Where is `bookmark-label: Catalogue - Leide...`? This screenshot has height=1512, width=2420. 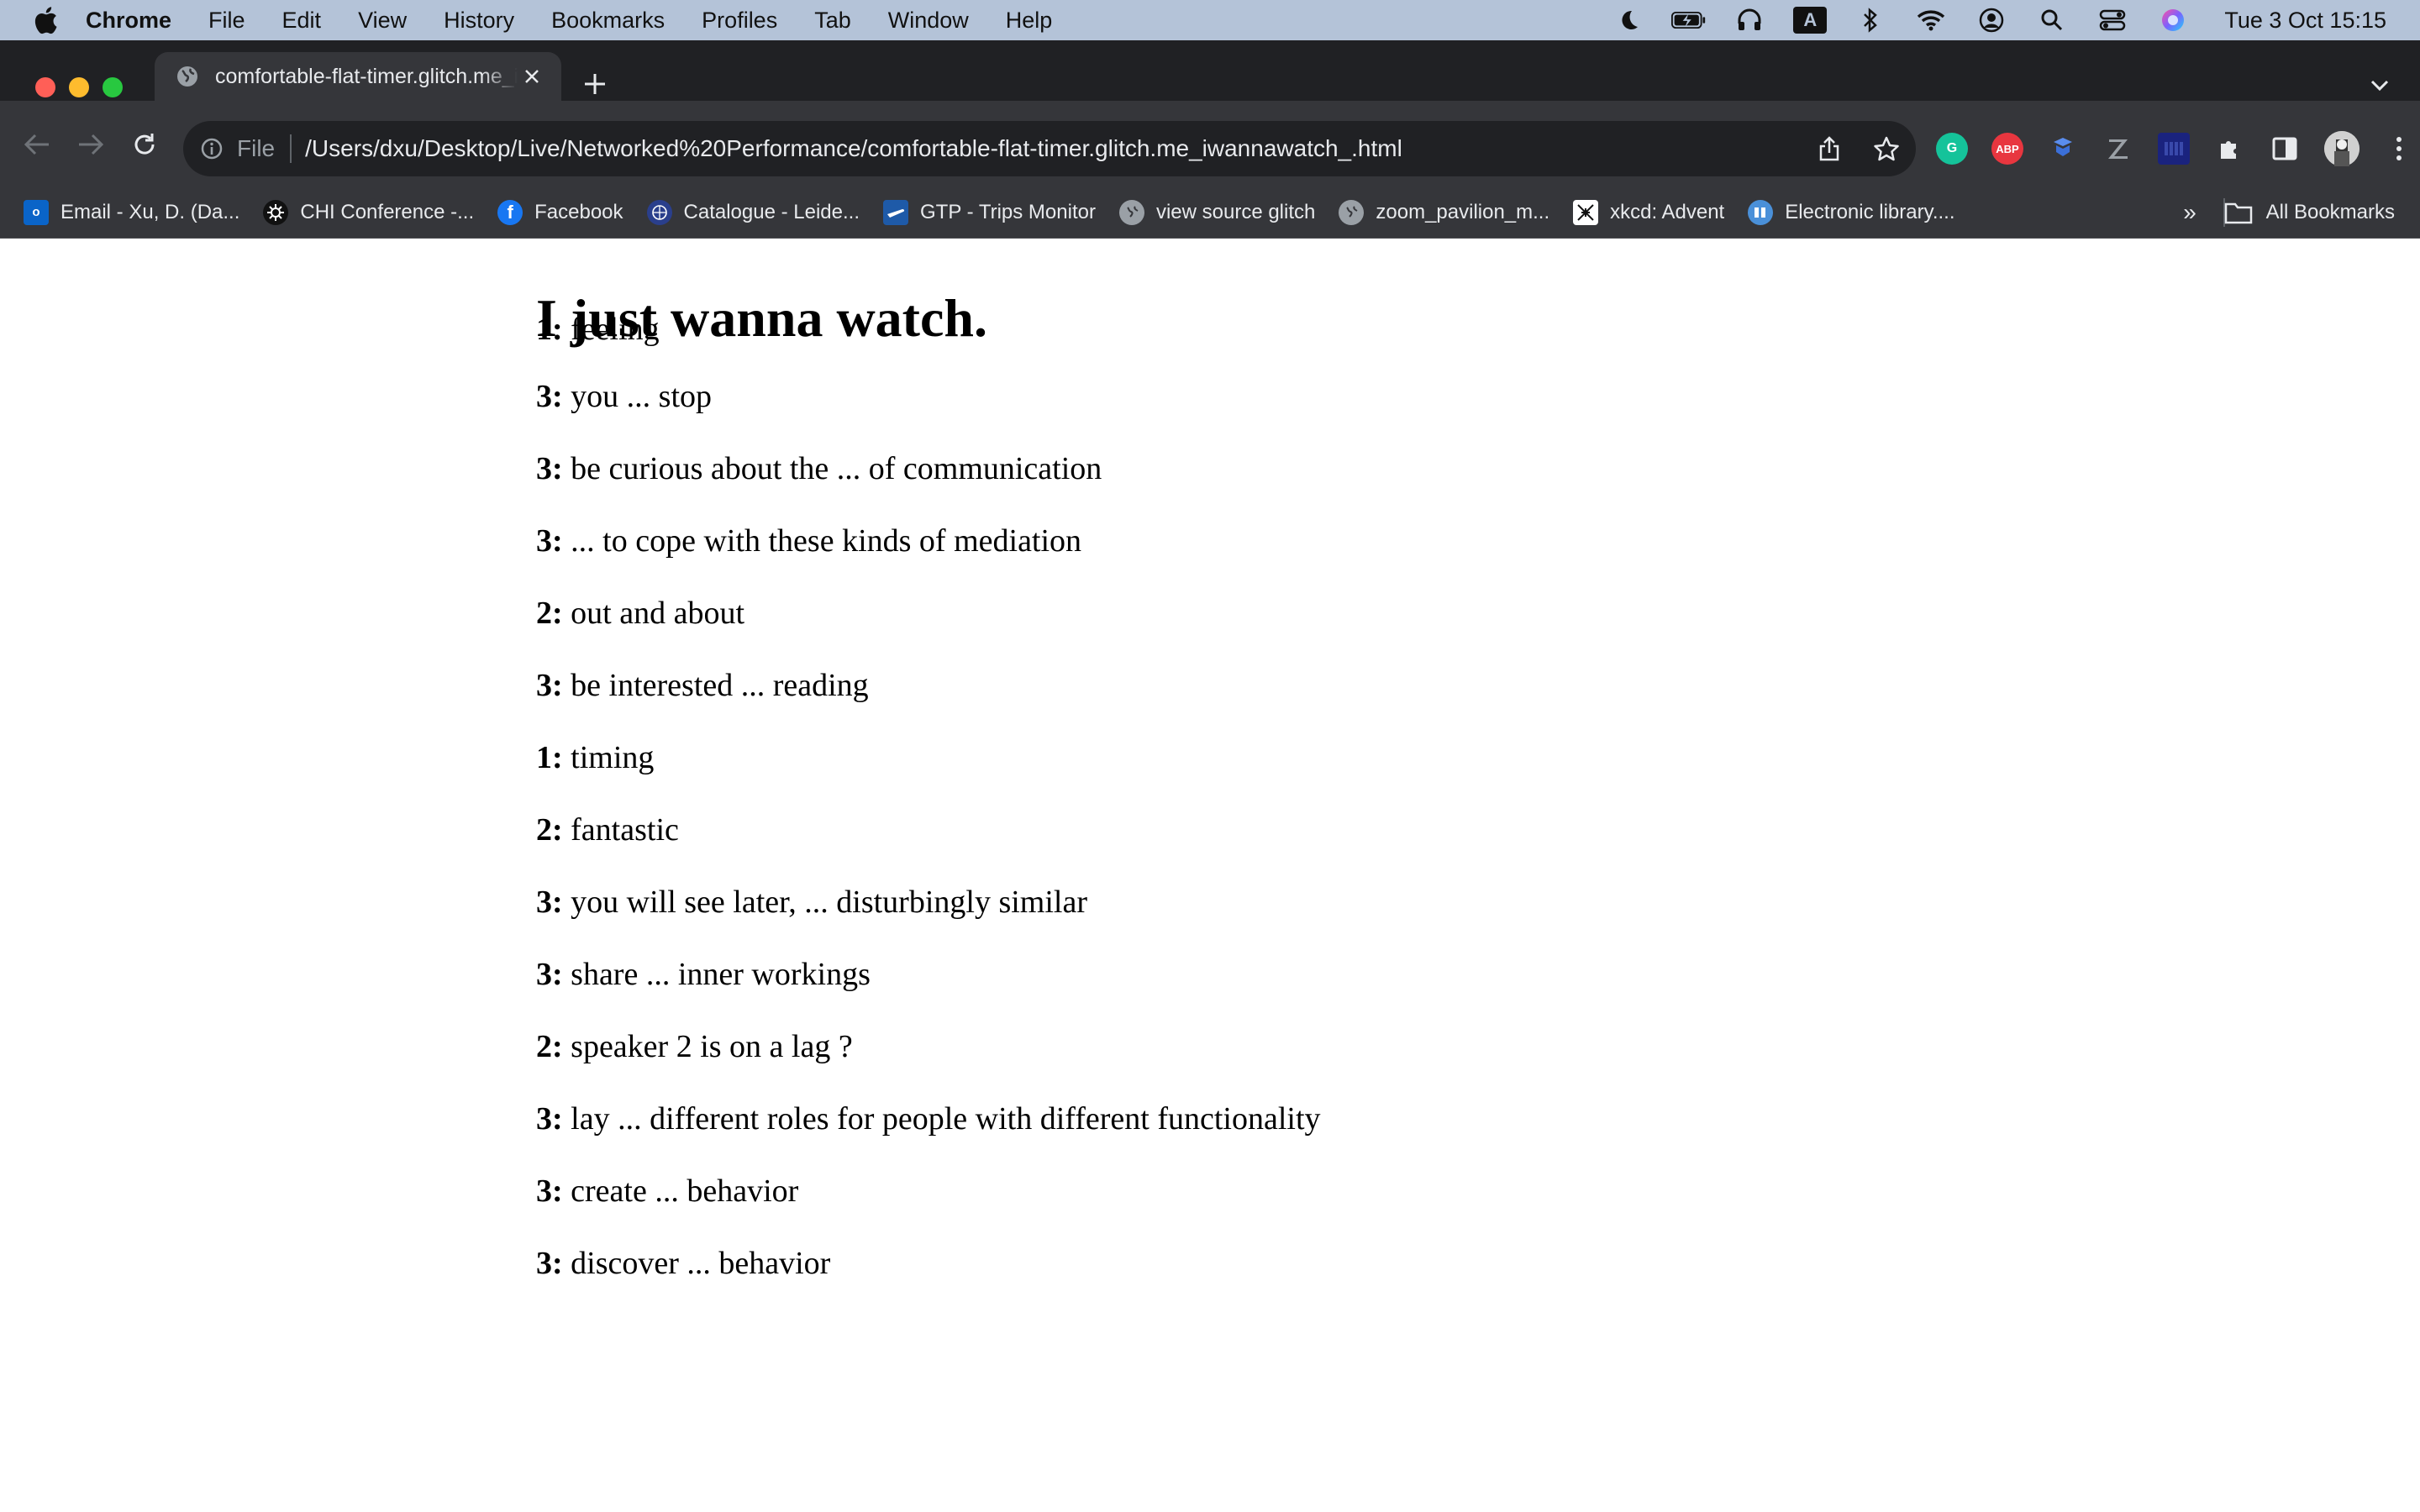 bookmark-label: Catalogue - Leide... is located at coordinates (771, 211).